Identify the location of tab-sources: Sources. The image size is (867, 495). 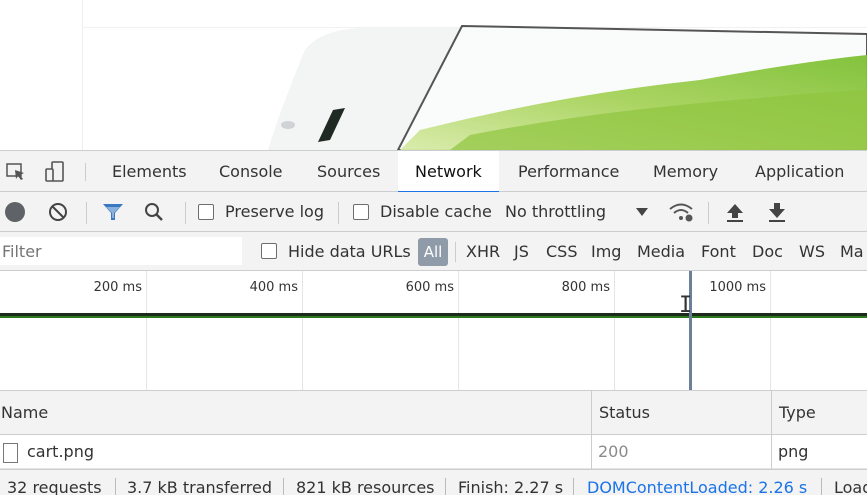
(348, 171).